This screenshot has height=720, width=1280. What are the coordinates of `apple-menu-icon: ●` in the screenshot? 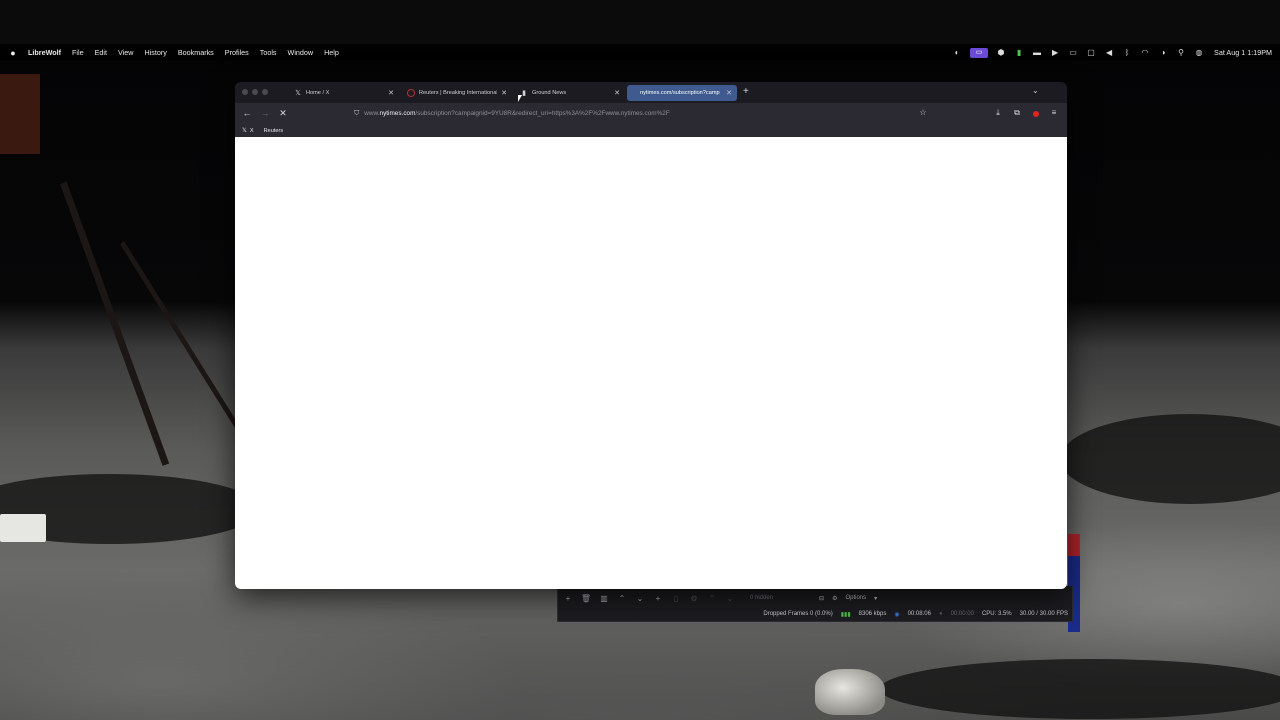 It's located at (13, 53).